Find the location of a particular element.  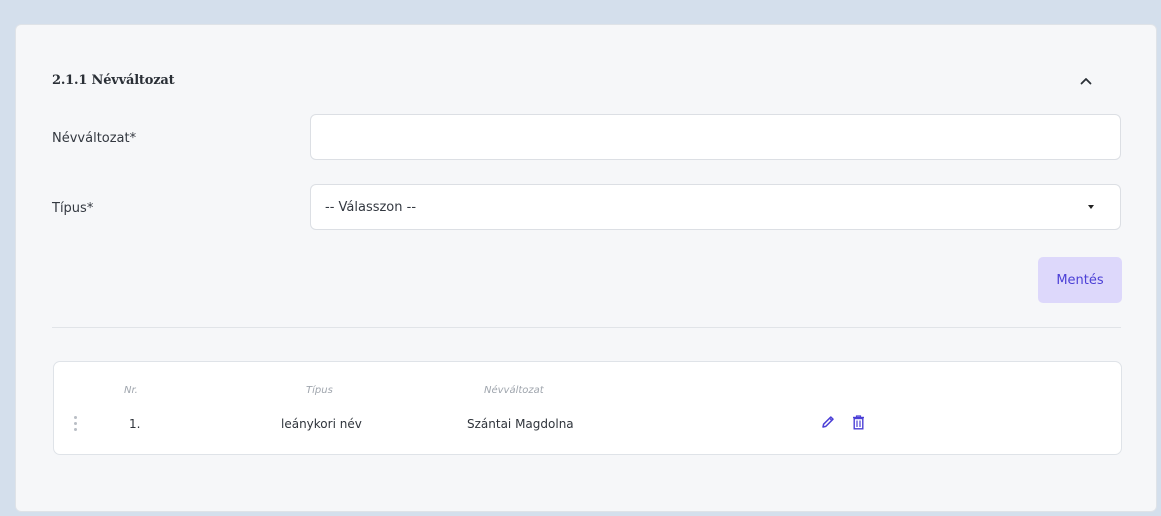

trash-icon is located at coordinates (858, 422).